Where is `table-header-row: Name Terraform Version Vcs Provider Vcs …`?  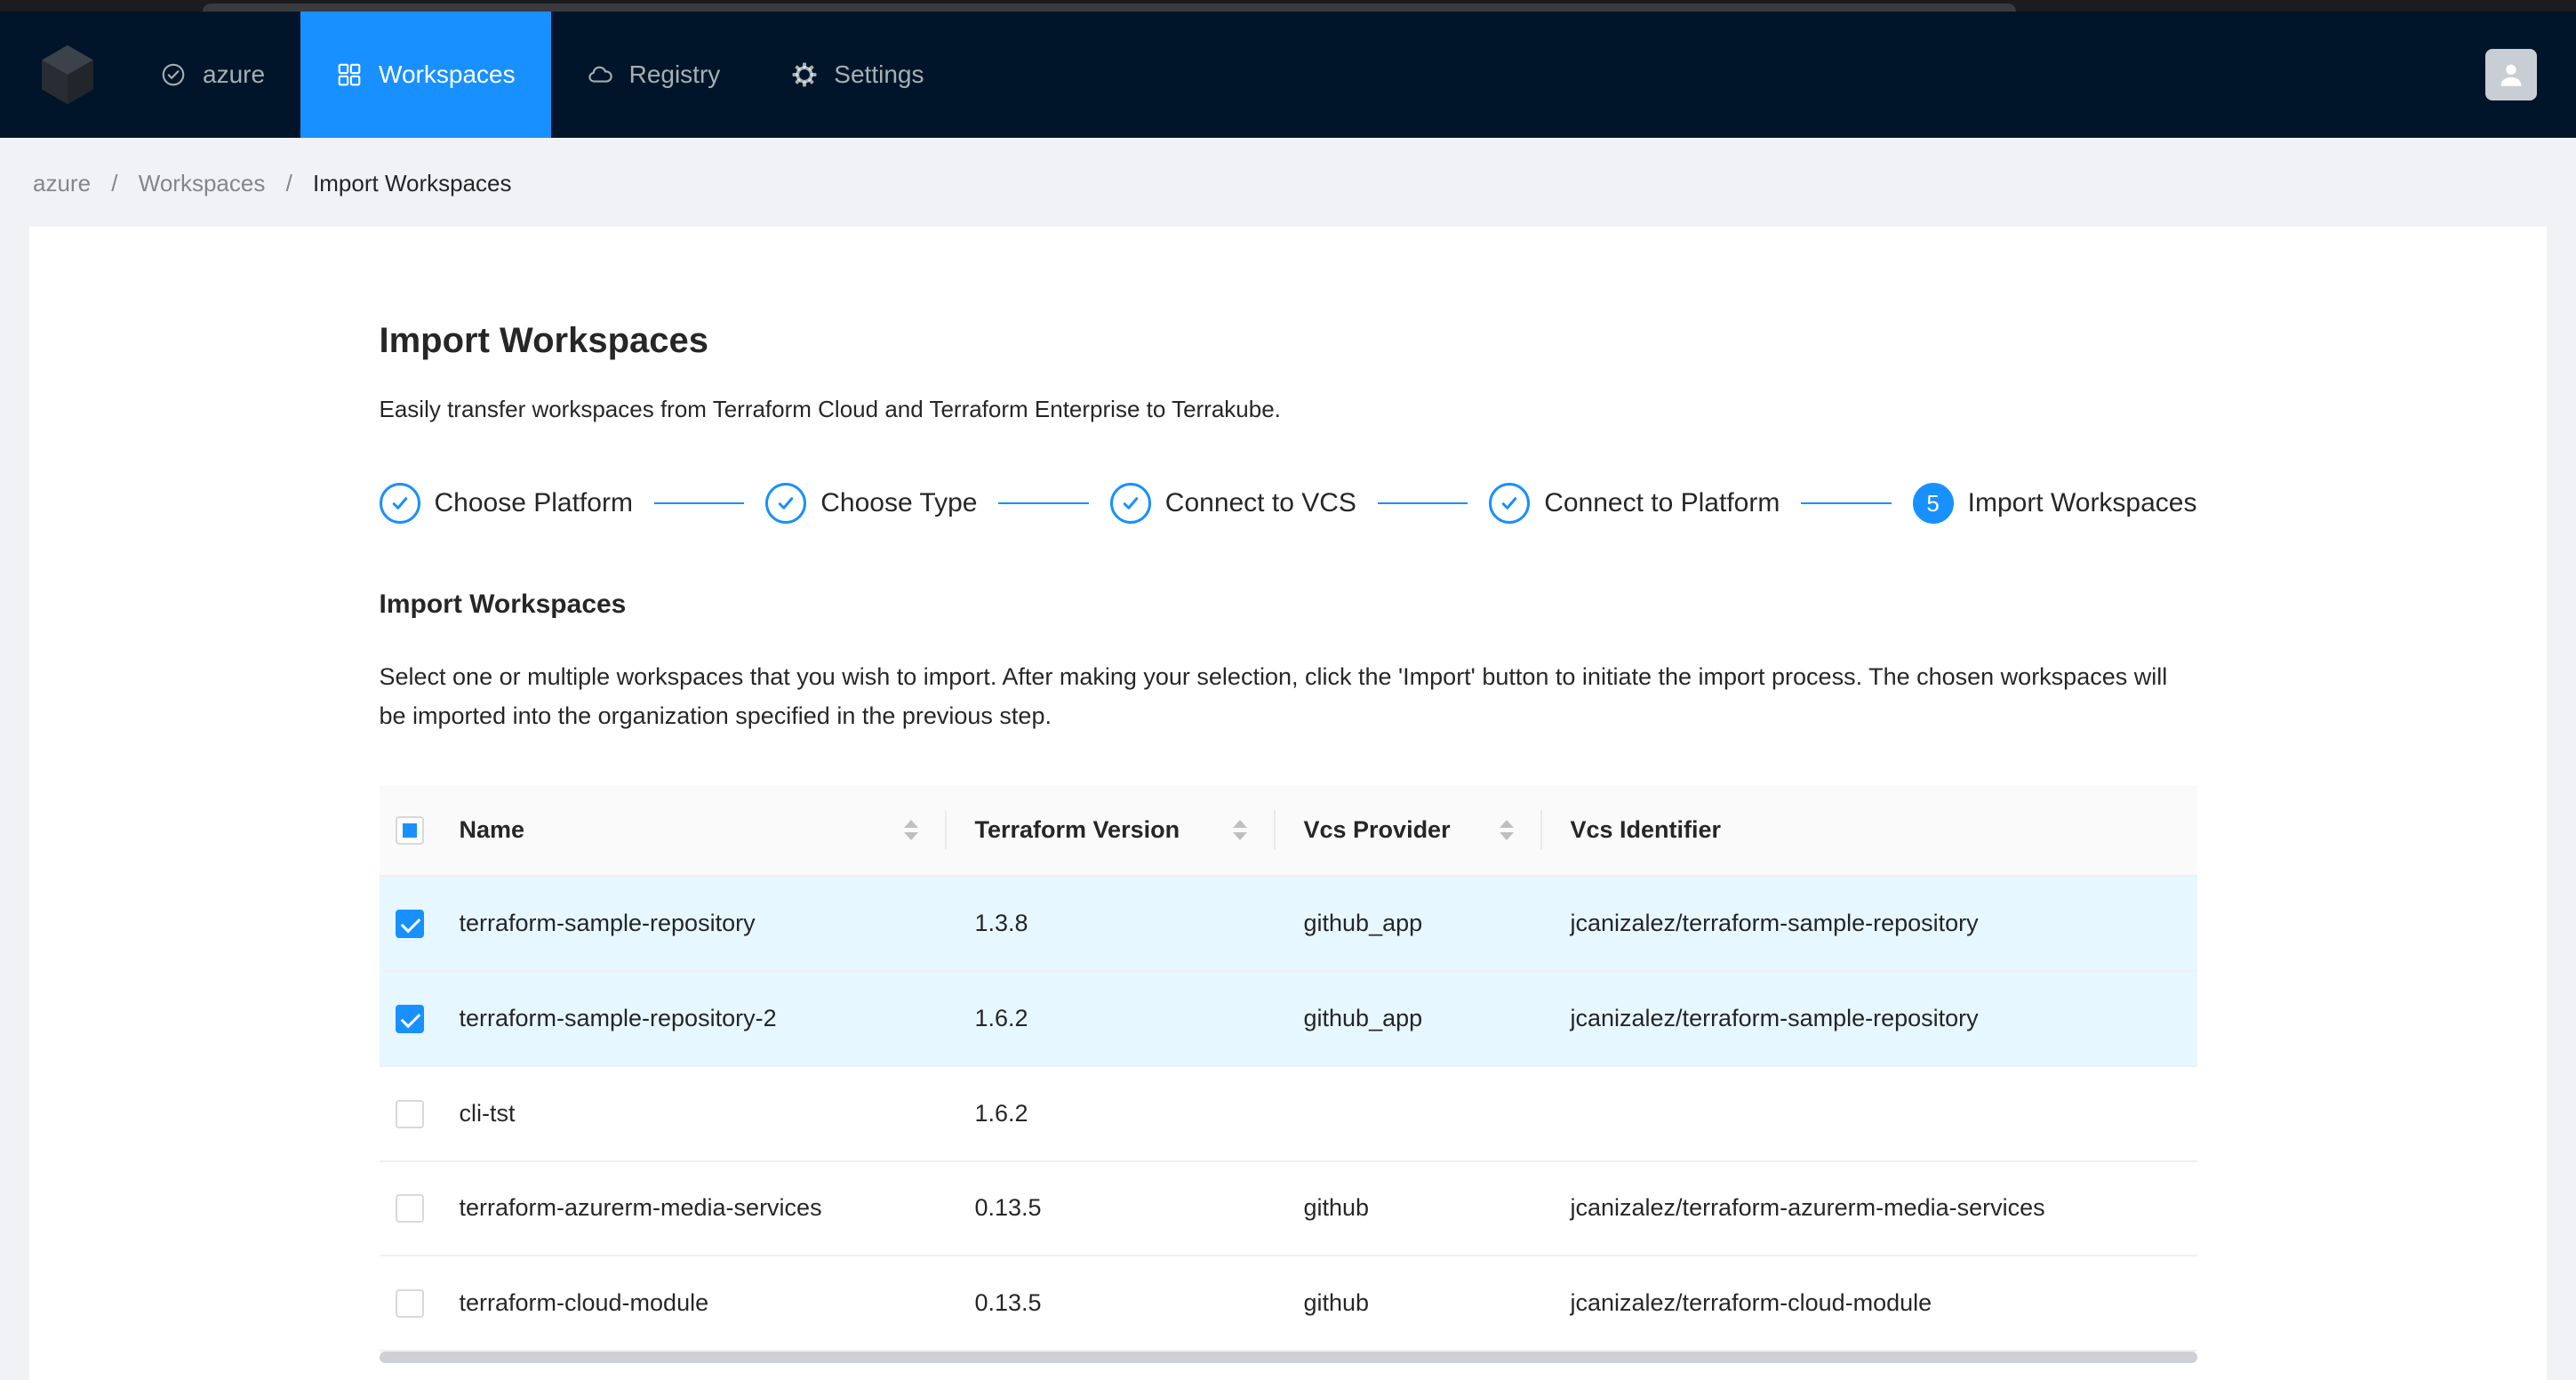 table-header-row: Name Terraform Version Vcs Provider Vcs … is located at coordinates (1288, 831).